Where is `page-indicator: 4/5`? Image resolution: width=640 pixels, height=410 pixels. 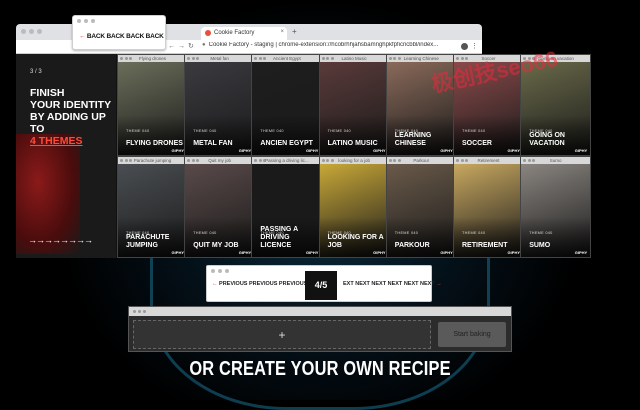 page-indicator: 4/5 is located at coordinates (321, 285).